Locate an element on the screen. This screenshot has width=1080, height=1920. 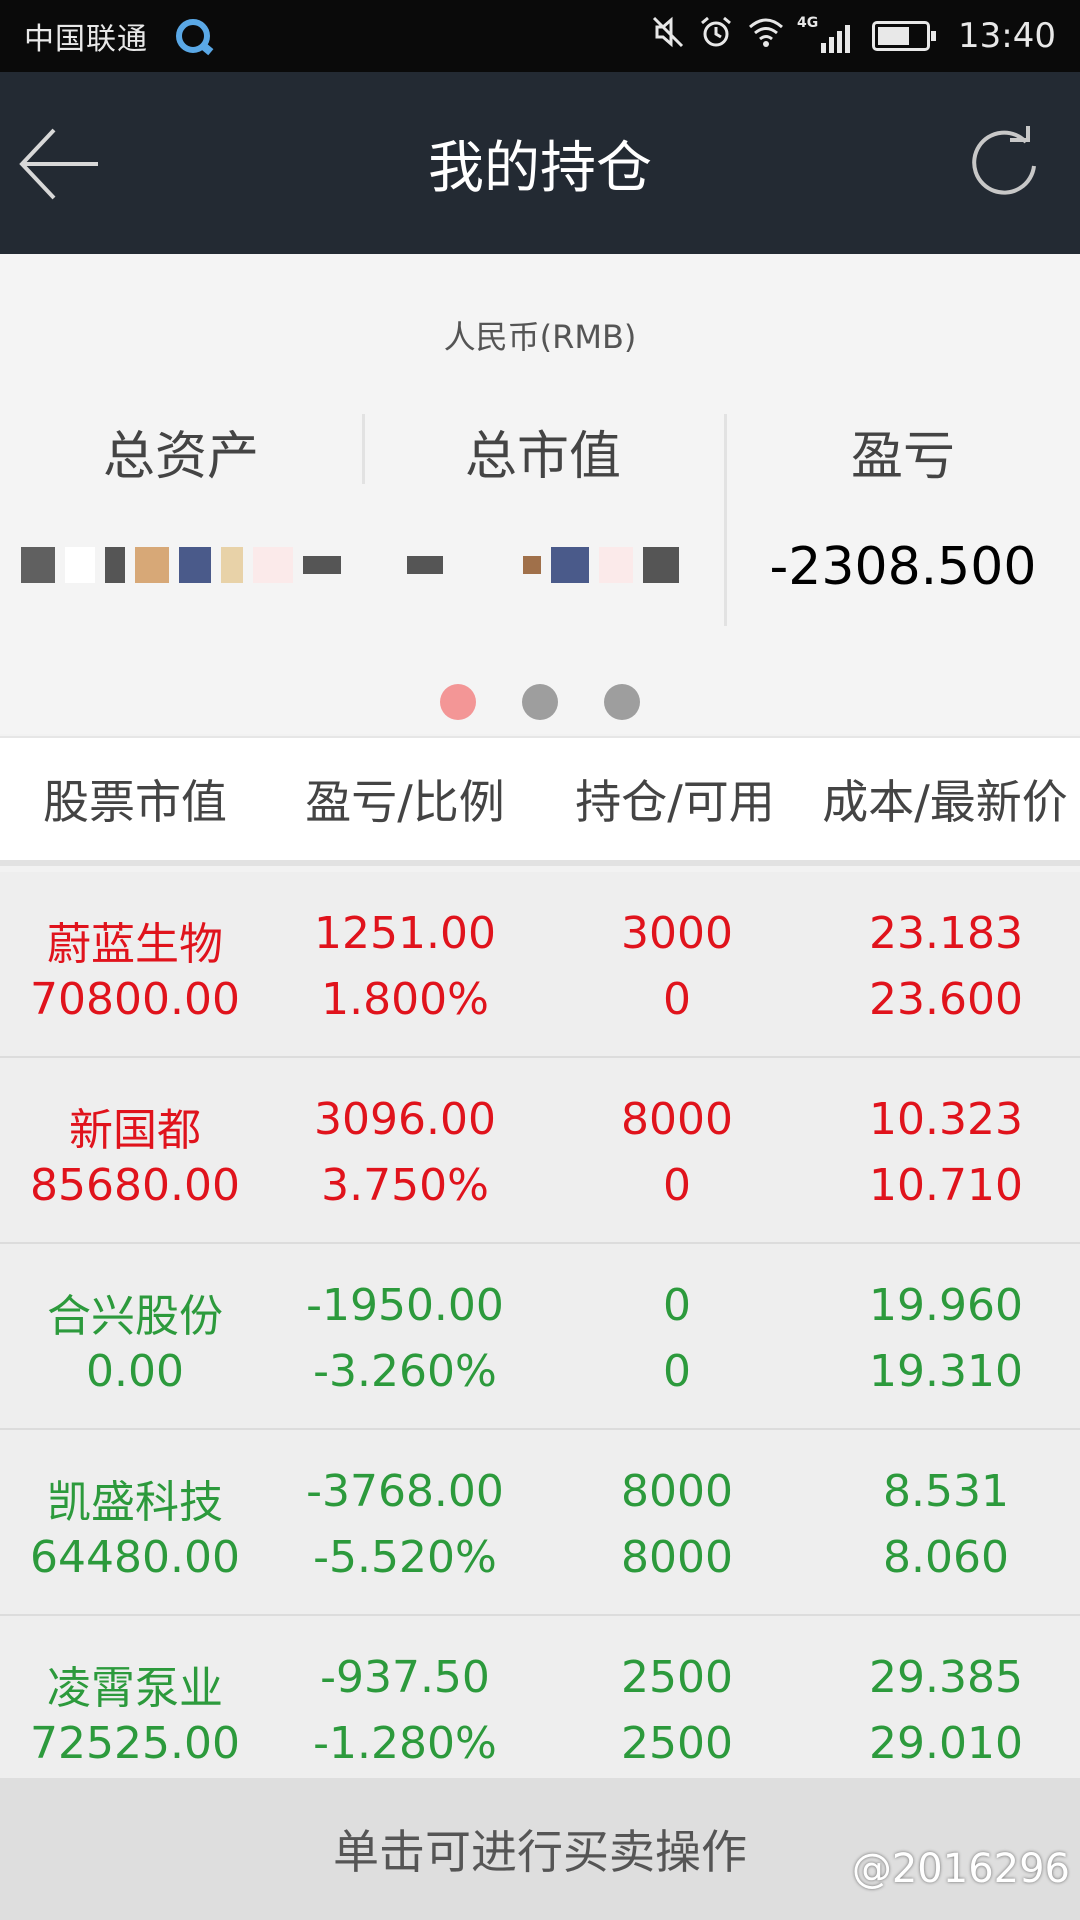
cell-cost: 10.323 is located at coordinates (946, 1119).